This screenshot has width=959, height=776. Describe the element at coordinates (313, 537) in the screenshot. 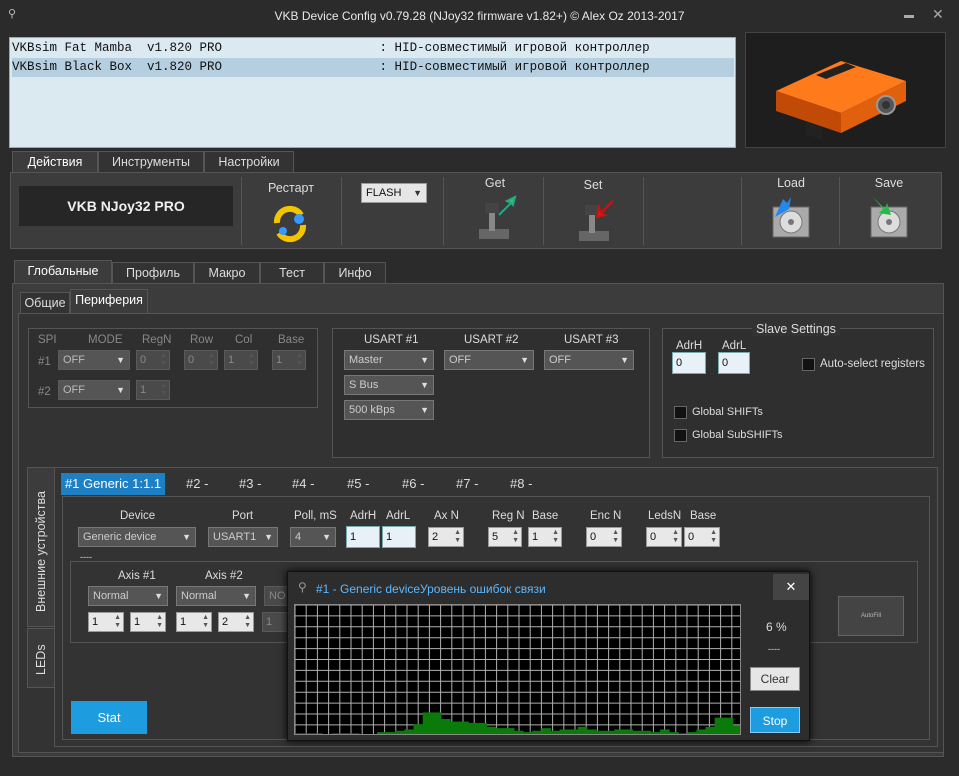

I see `poll-select: 4 ▼` at that location.